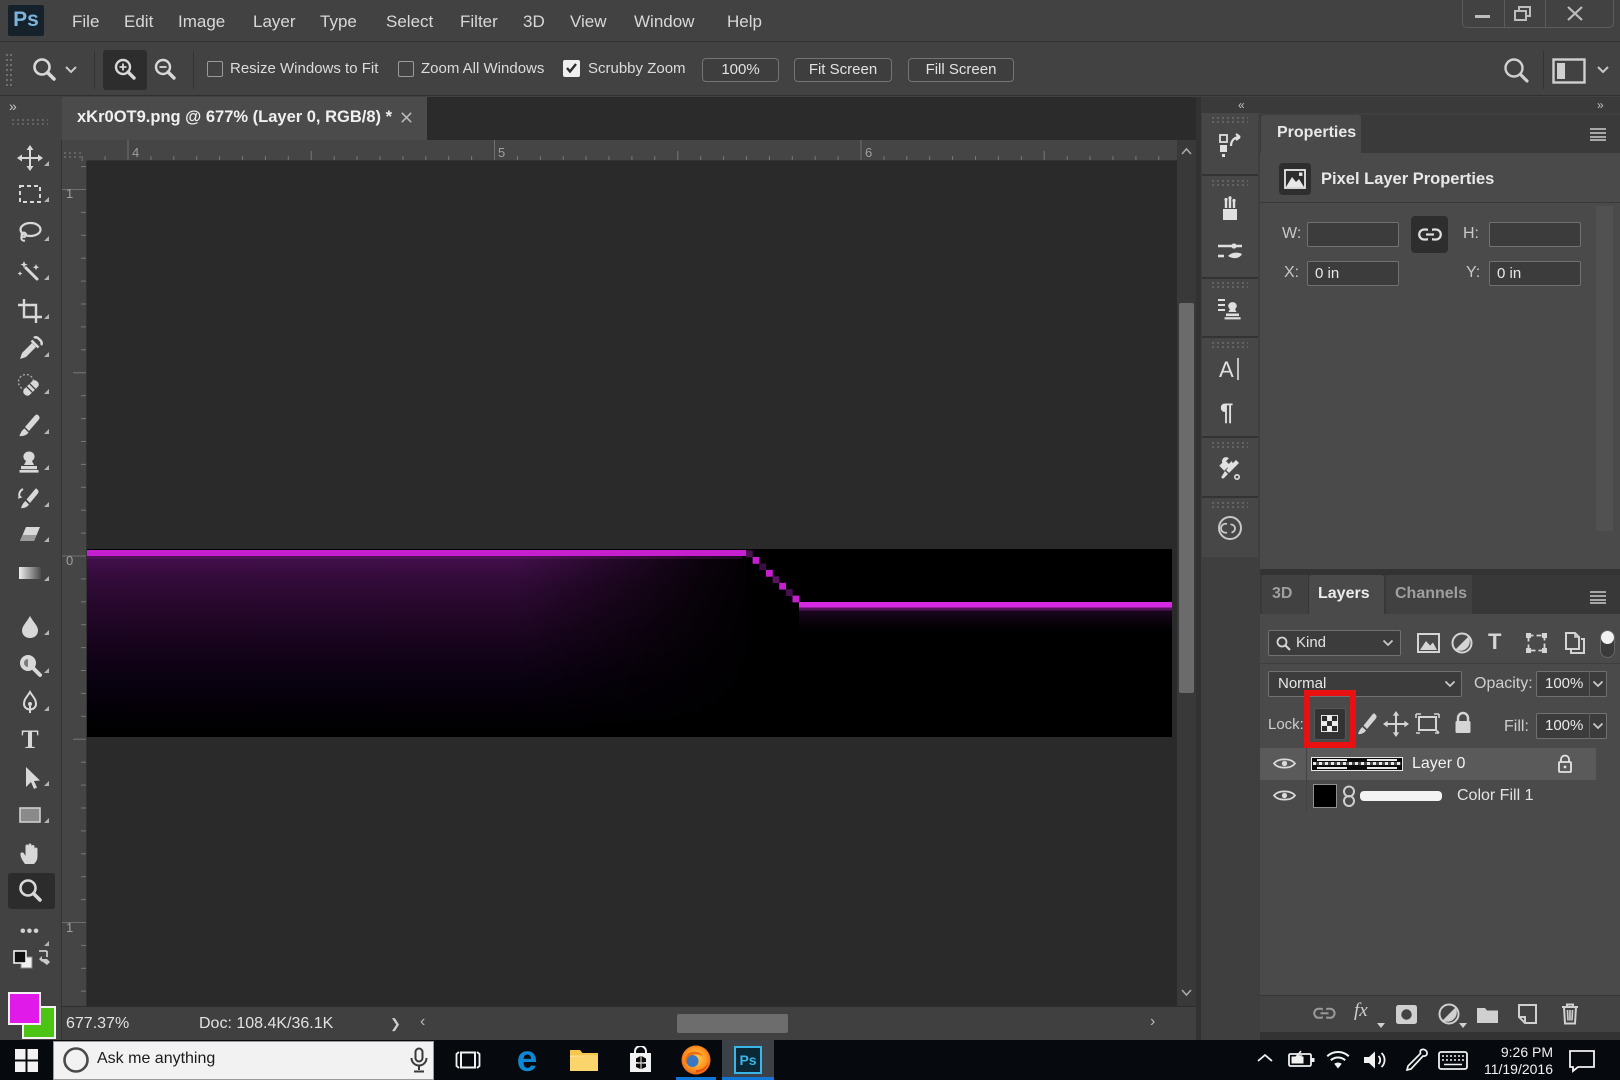  I want to click on svg-text: A, so click(1226, 369).